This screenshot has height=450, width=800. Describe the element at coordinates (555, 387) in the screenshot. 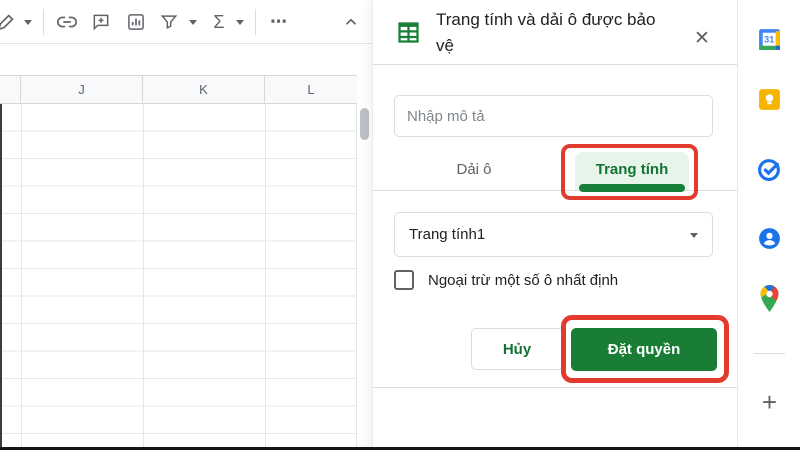

I see `panel-divider` at that location.